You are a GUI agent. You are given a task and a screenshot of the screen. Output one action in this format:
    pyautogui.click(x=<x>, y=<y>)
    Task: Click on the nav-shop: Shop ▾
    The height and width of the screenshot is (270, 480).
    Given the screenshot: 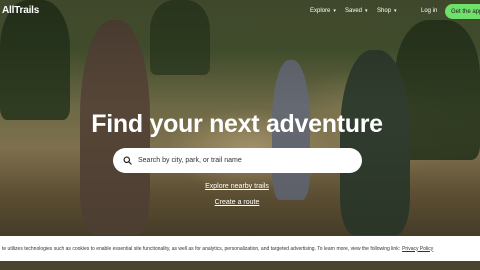 What is the action you would take?
    pyautogui.click(x=387, y=11)
    